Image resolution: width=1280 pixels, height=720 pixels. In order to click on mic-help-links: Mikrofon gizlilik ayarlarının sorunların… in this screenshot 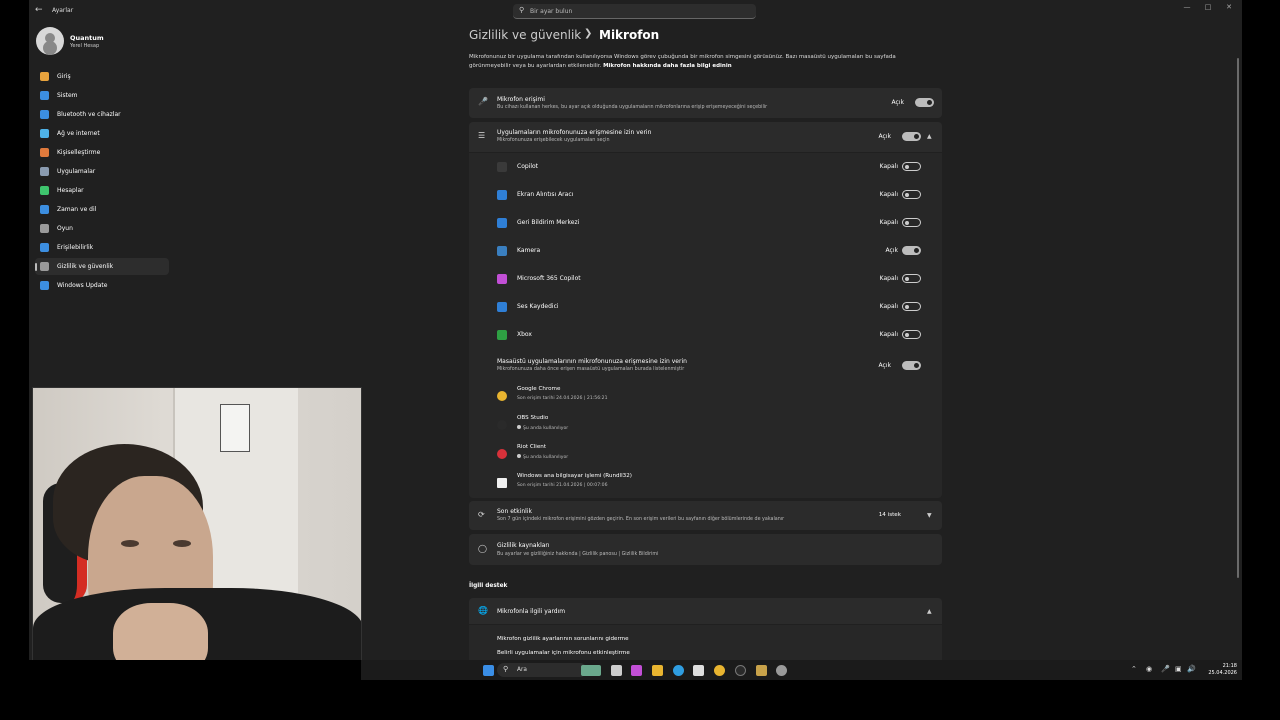, I will do `click(705, 642)`.